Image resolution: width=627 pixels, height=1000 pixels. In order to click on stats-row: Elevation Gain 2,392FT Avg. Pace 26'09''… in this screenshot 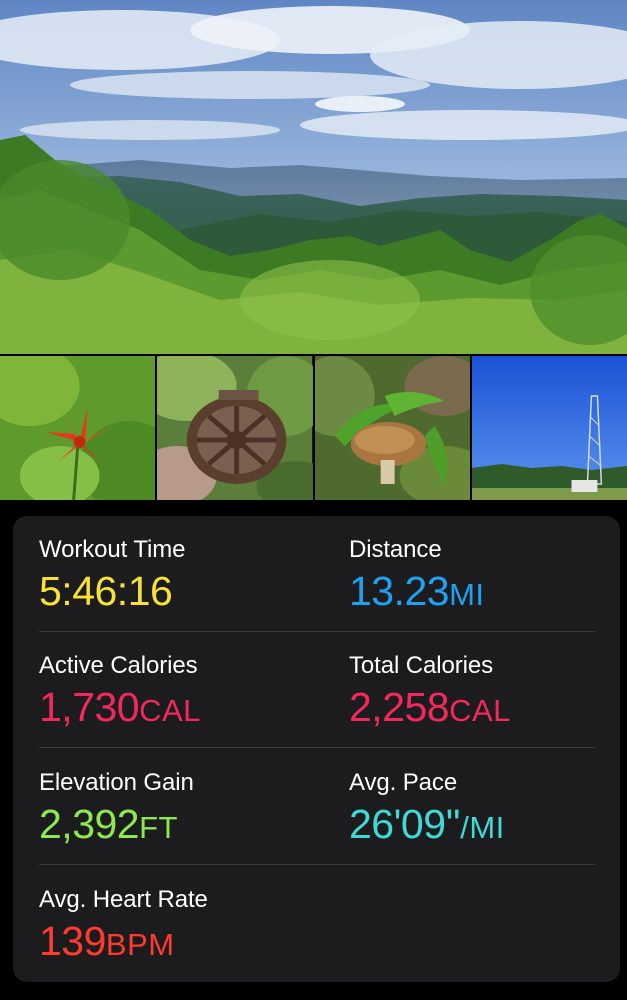, I will do `click(317, 807)`.